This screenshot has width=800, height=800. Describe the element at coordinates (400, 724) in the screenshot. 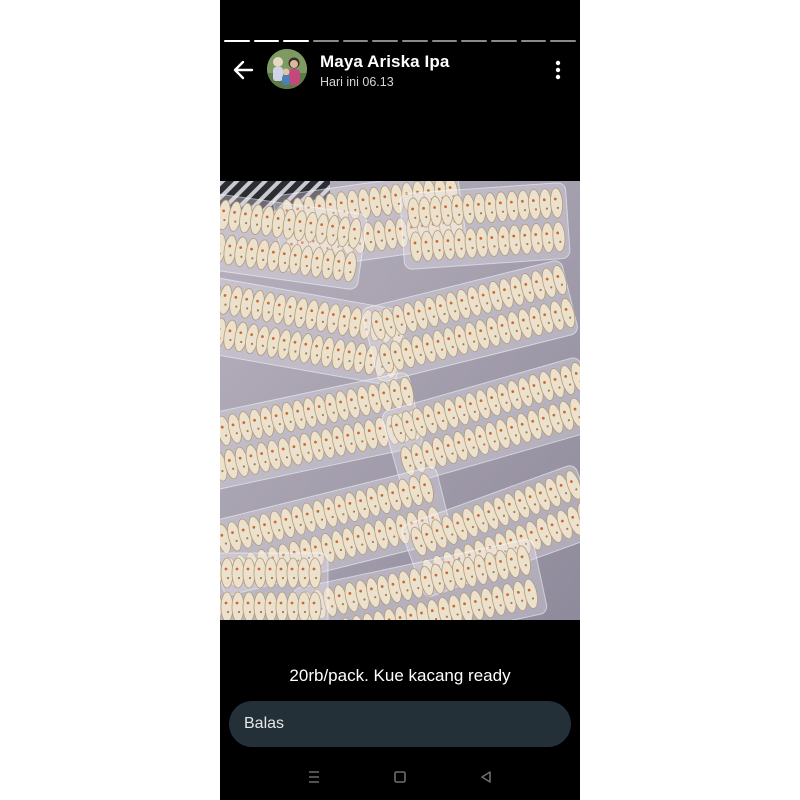

I see `reply-input: Balas` at that location.